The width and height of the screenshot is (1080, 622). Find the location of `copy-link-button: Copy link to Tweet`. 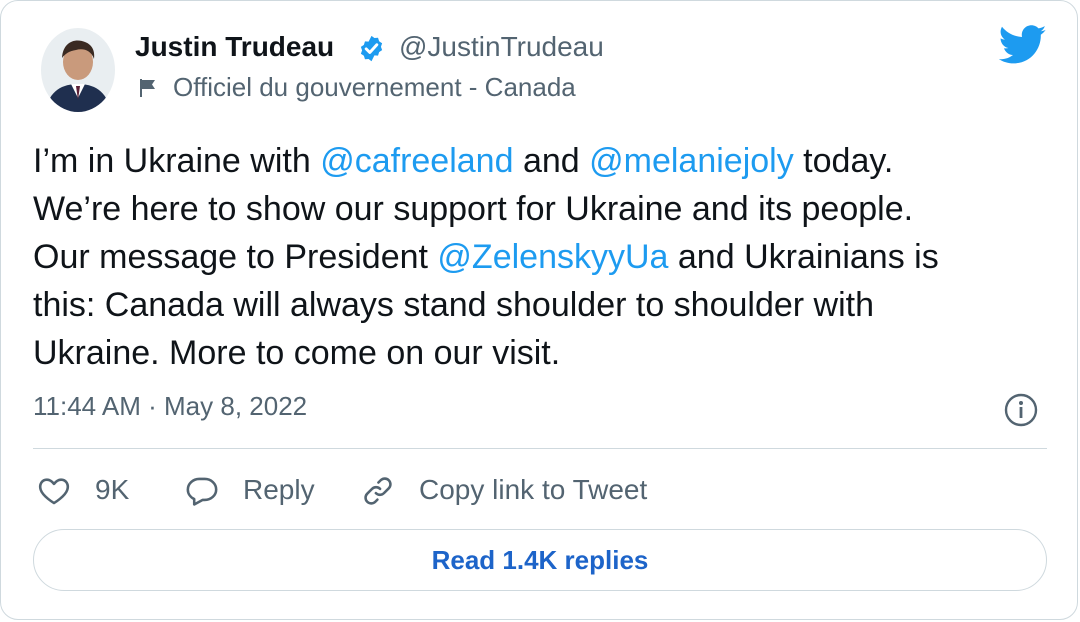

copy-link-button: Copy link to Tweet is located at coordinates (521, 491).